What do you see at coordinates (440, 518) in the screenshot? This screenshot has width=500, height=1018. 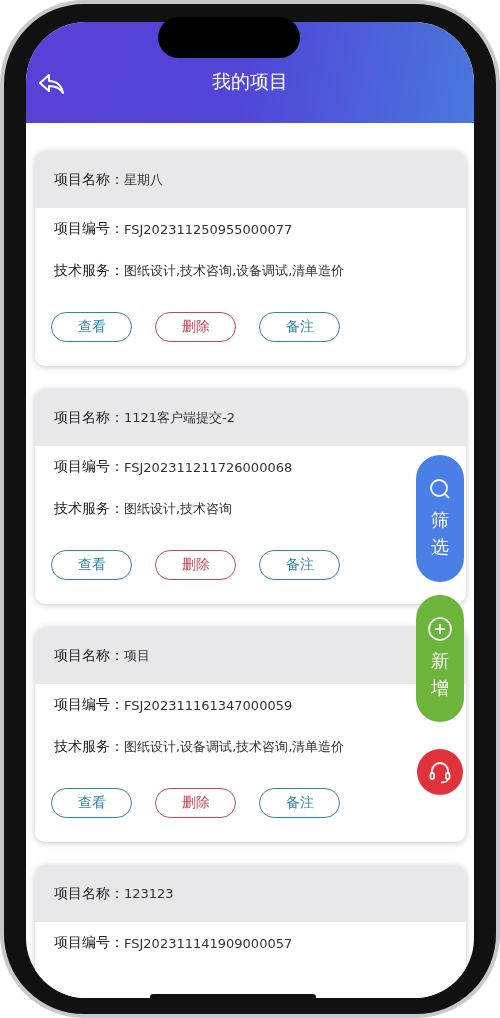 I see `filter-button: 筛选` at bounding box center [440, 518].